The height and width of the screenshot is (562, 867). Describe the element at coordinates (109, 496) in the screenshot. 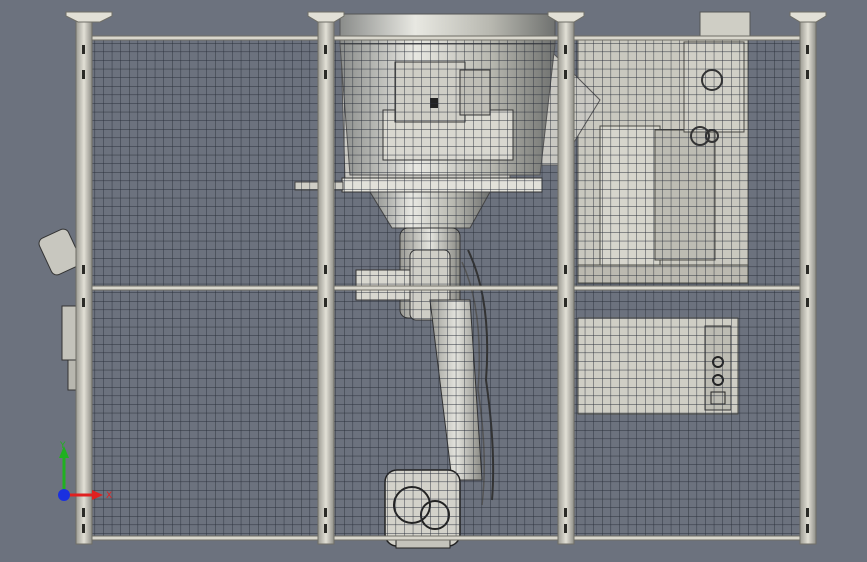

I see `x-axis-label: X` at that location.